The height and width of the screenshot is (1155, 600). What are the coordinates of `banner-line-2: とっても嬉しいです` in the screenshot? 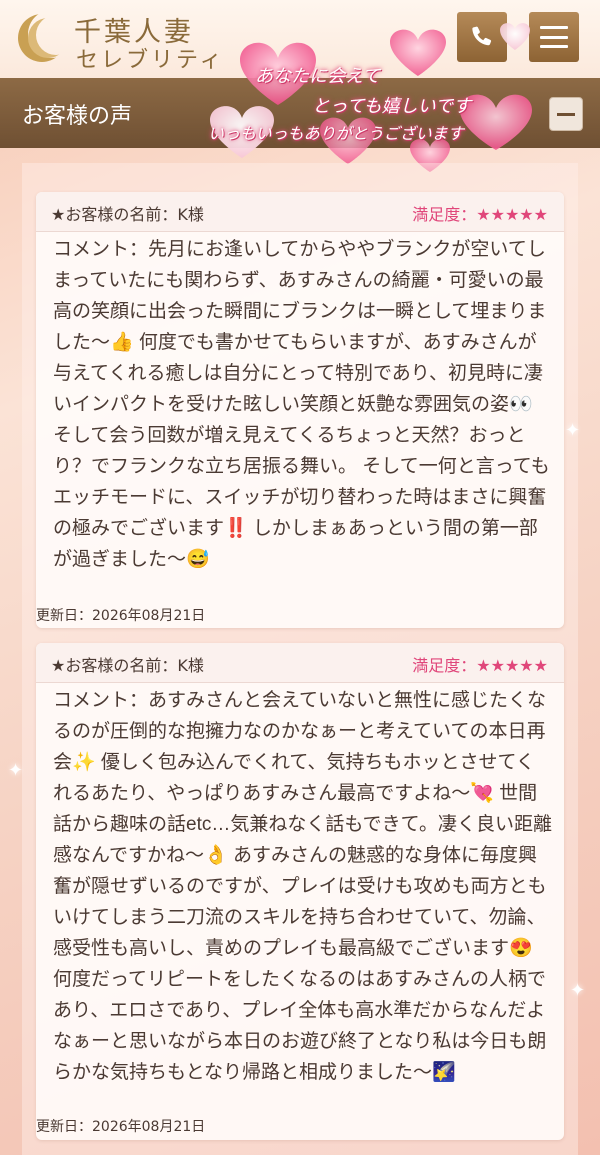 It's located at (392, 106).